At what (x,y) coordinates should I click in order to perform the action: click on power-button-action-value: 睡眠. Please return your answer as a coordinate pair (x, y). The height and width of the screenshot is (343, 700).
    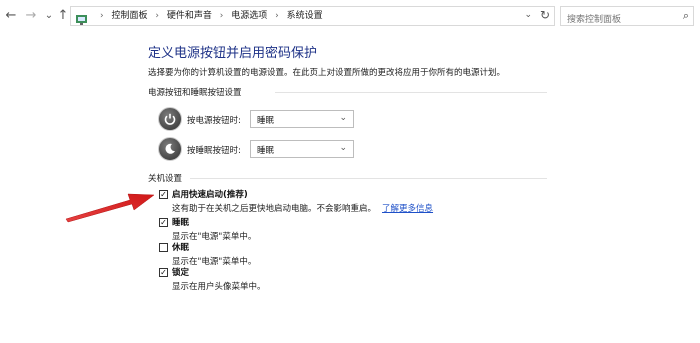
    Looking at the image, I should click on (266, 121).